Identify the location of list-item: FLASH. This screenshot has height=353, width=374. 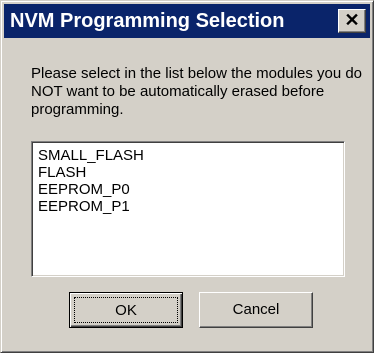
(191, 172).